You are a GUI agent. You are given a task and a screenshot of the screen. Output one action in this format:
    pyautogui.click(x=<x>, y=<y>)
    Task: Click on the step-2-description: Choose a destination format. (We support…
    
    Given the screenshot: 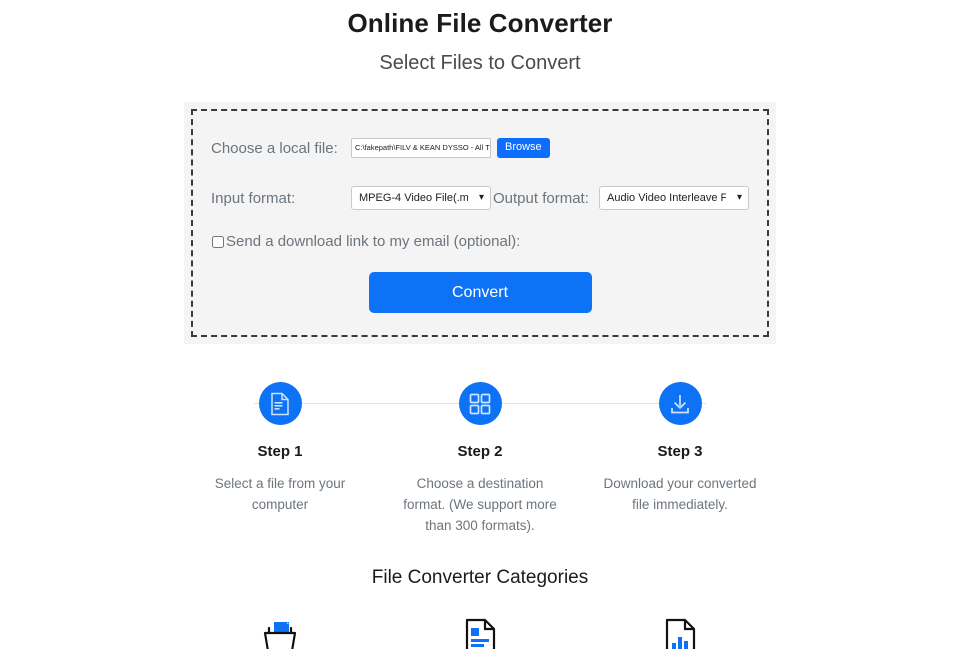 What is the action you would take?
    pyautogui.click(x=480, y=504)
    